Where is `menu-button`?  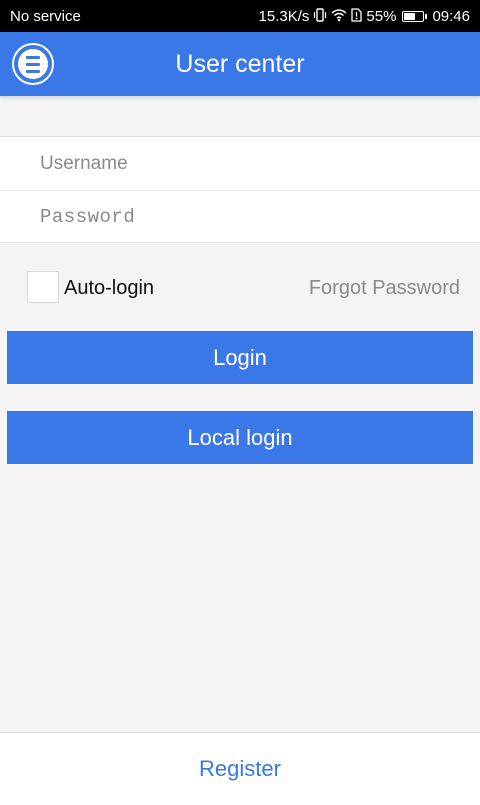
menu-button is located at coordinates (33, 64).